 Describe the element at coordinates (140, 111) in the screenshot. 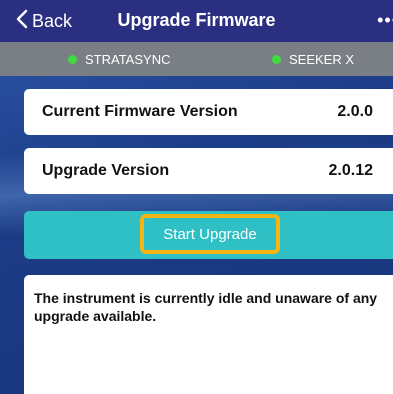

I see `current-firmware-label: Current Firmware Version` at that location.